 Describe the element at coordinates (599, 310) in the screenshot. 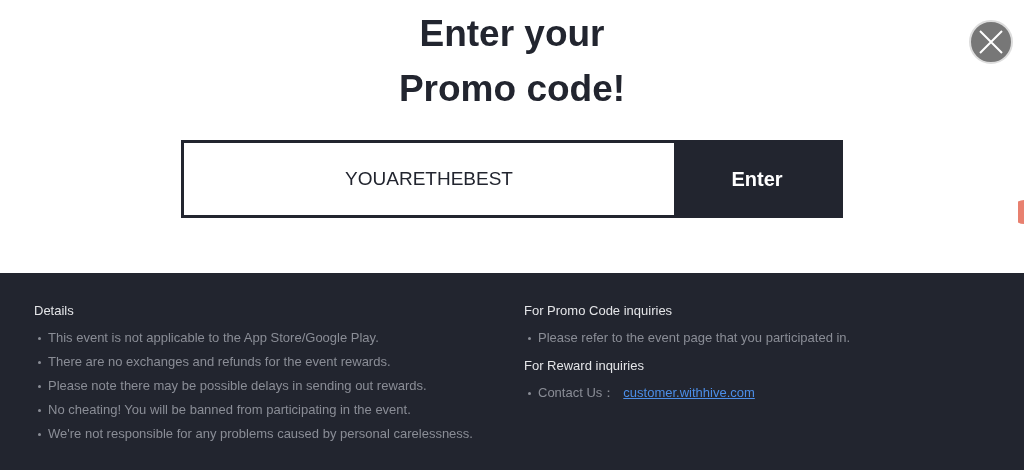

I see `section-heading: For Promo Code inquiries` at that location.